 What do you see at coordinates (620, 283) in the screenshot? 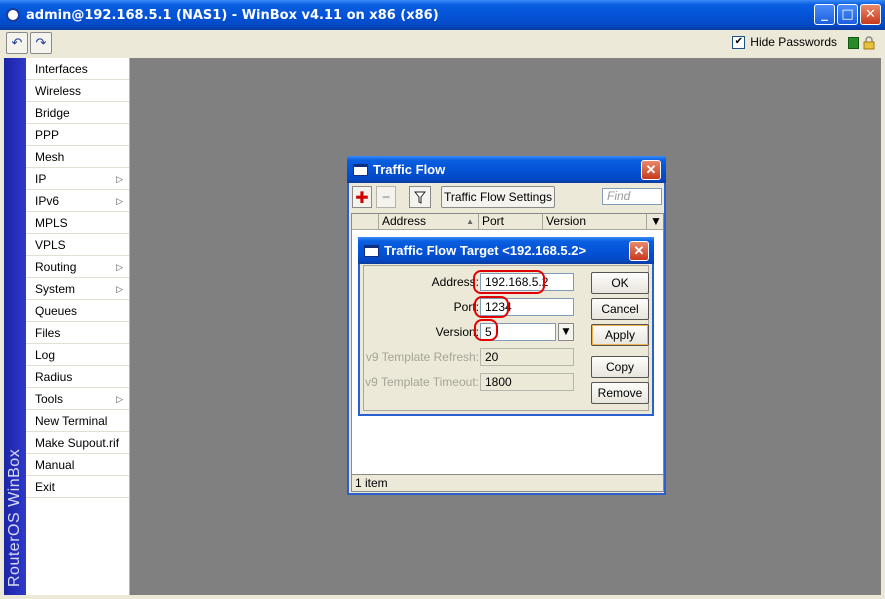
I see `ok-button: OK` at bounding box center [620, 283].